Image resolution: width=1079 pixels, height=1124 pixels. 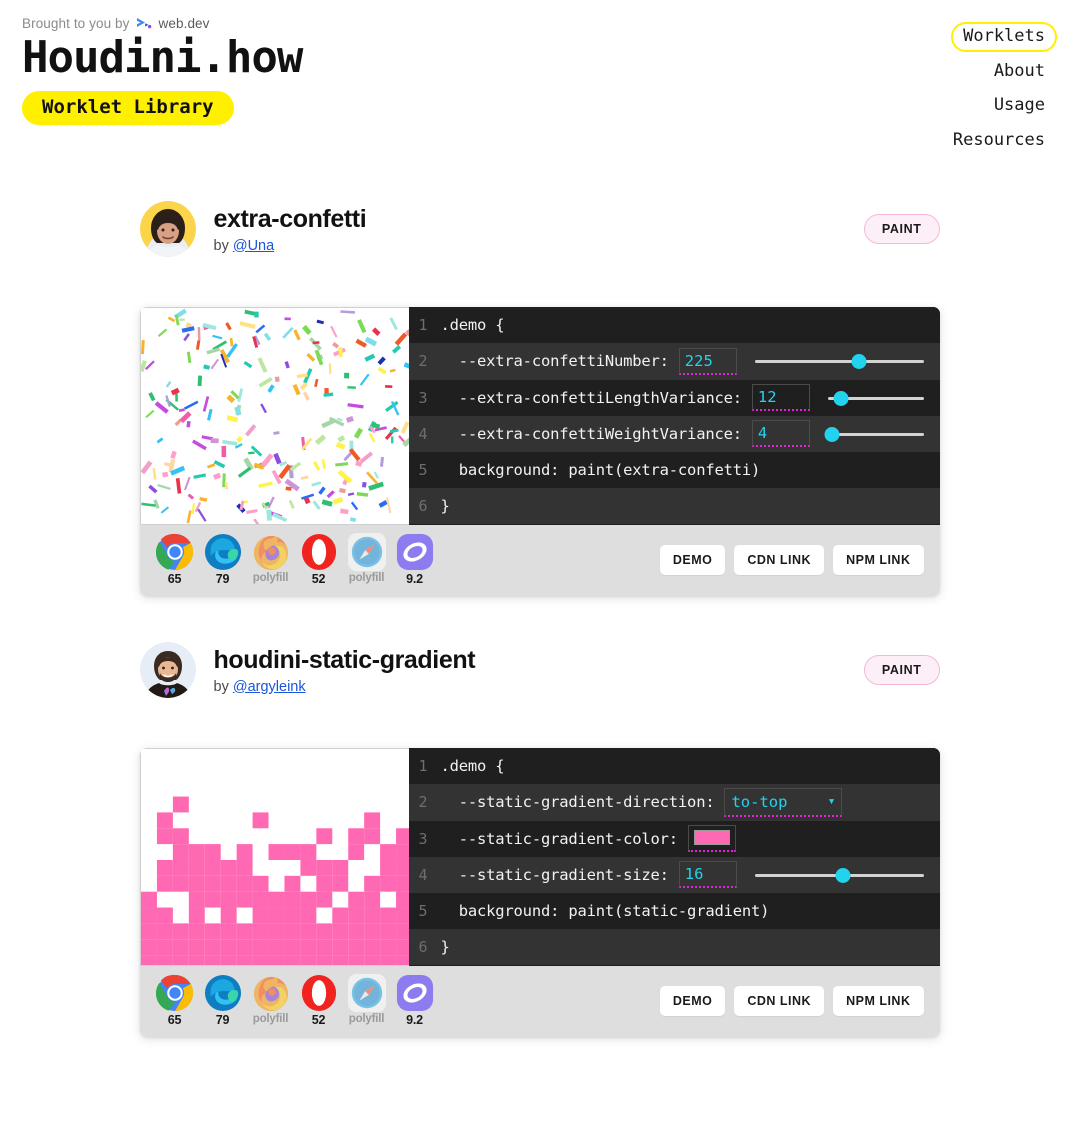 I want to click on browser-version: 79, so click(x=222, y=579).